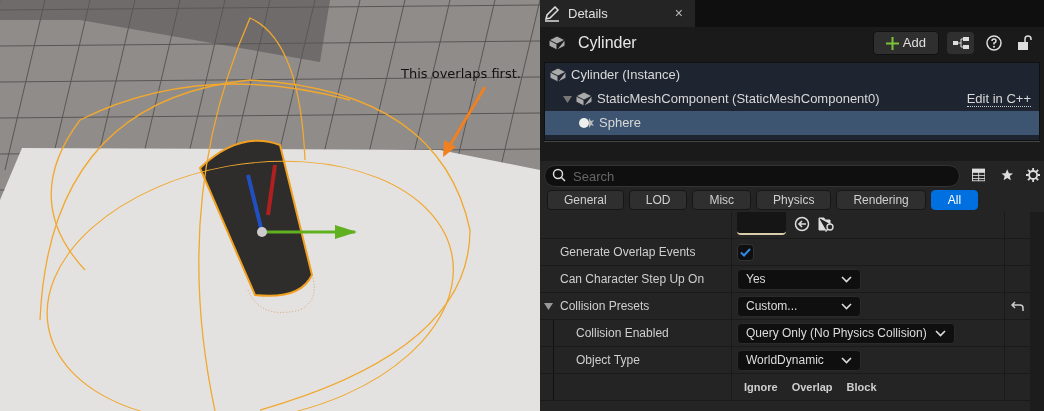  I want to click on close-button: ×, so click(682, 13).